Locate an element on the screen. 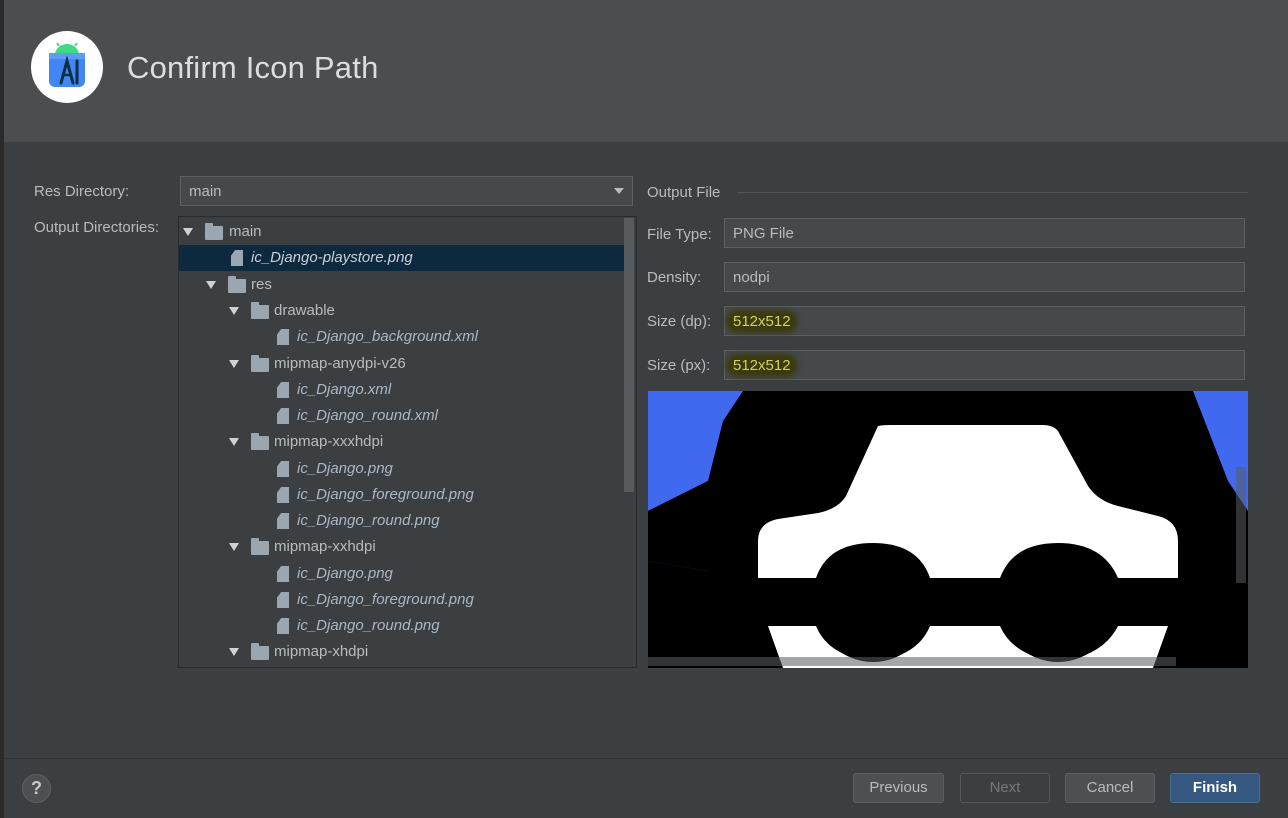  preview-vertical-scrollbar is located at coordinates (1241, 525).